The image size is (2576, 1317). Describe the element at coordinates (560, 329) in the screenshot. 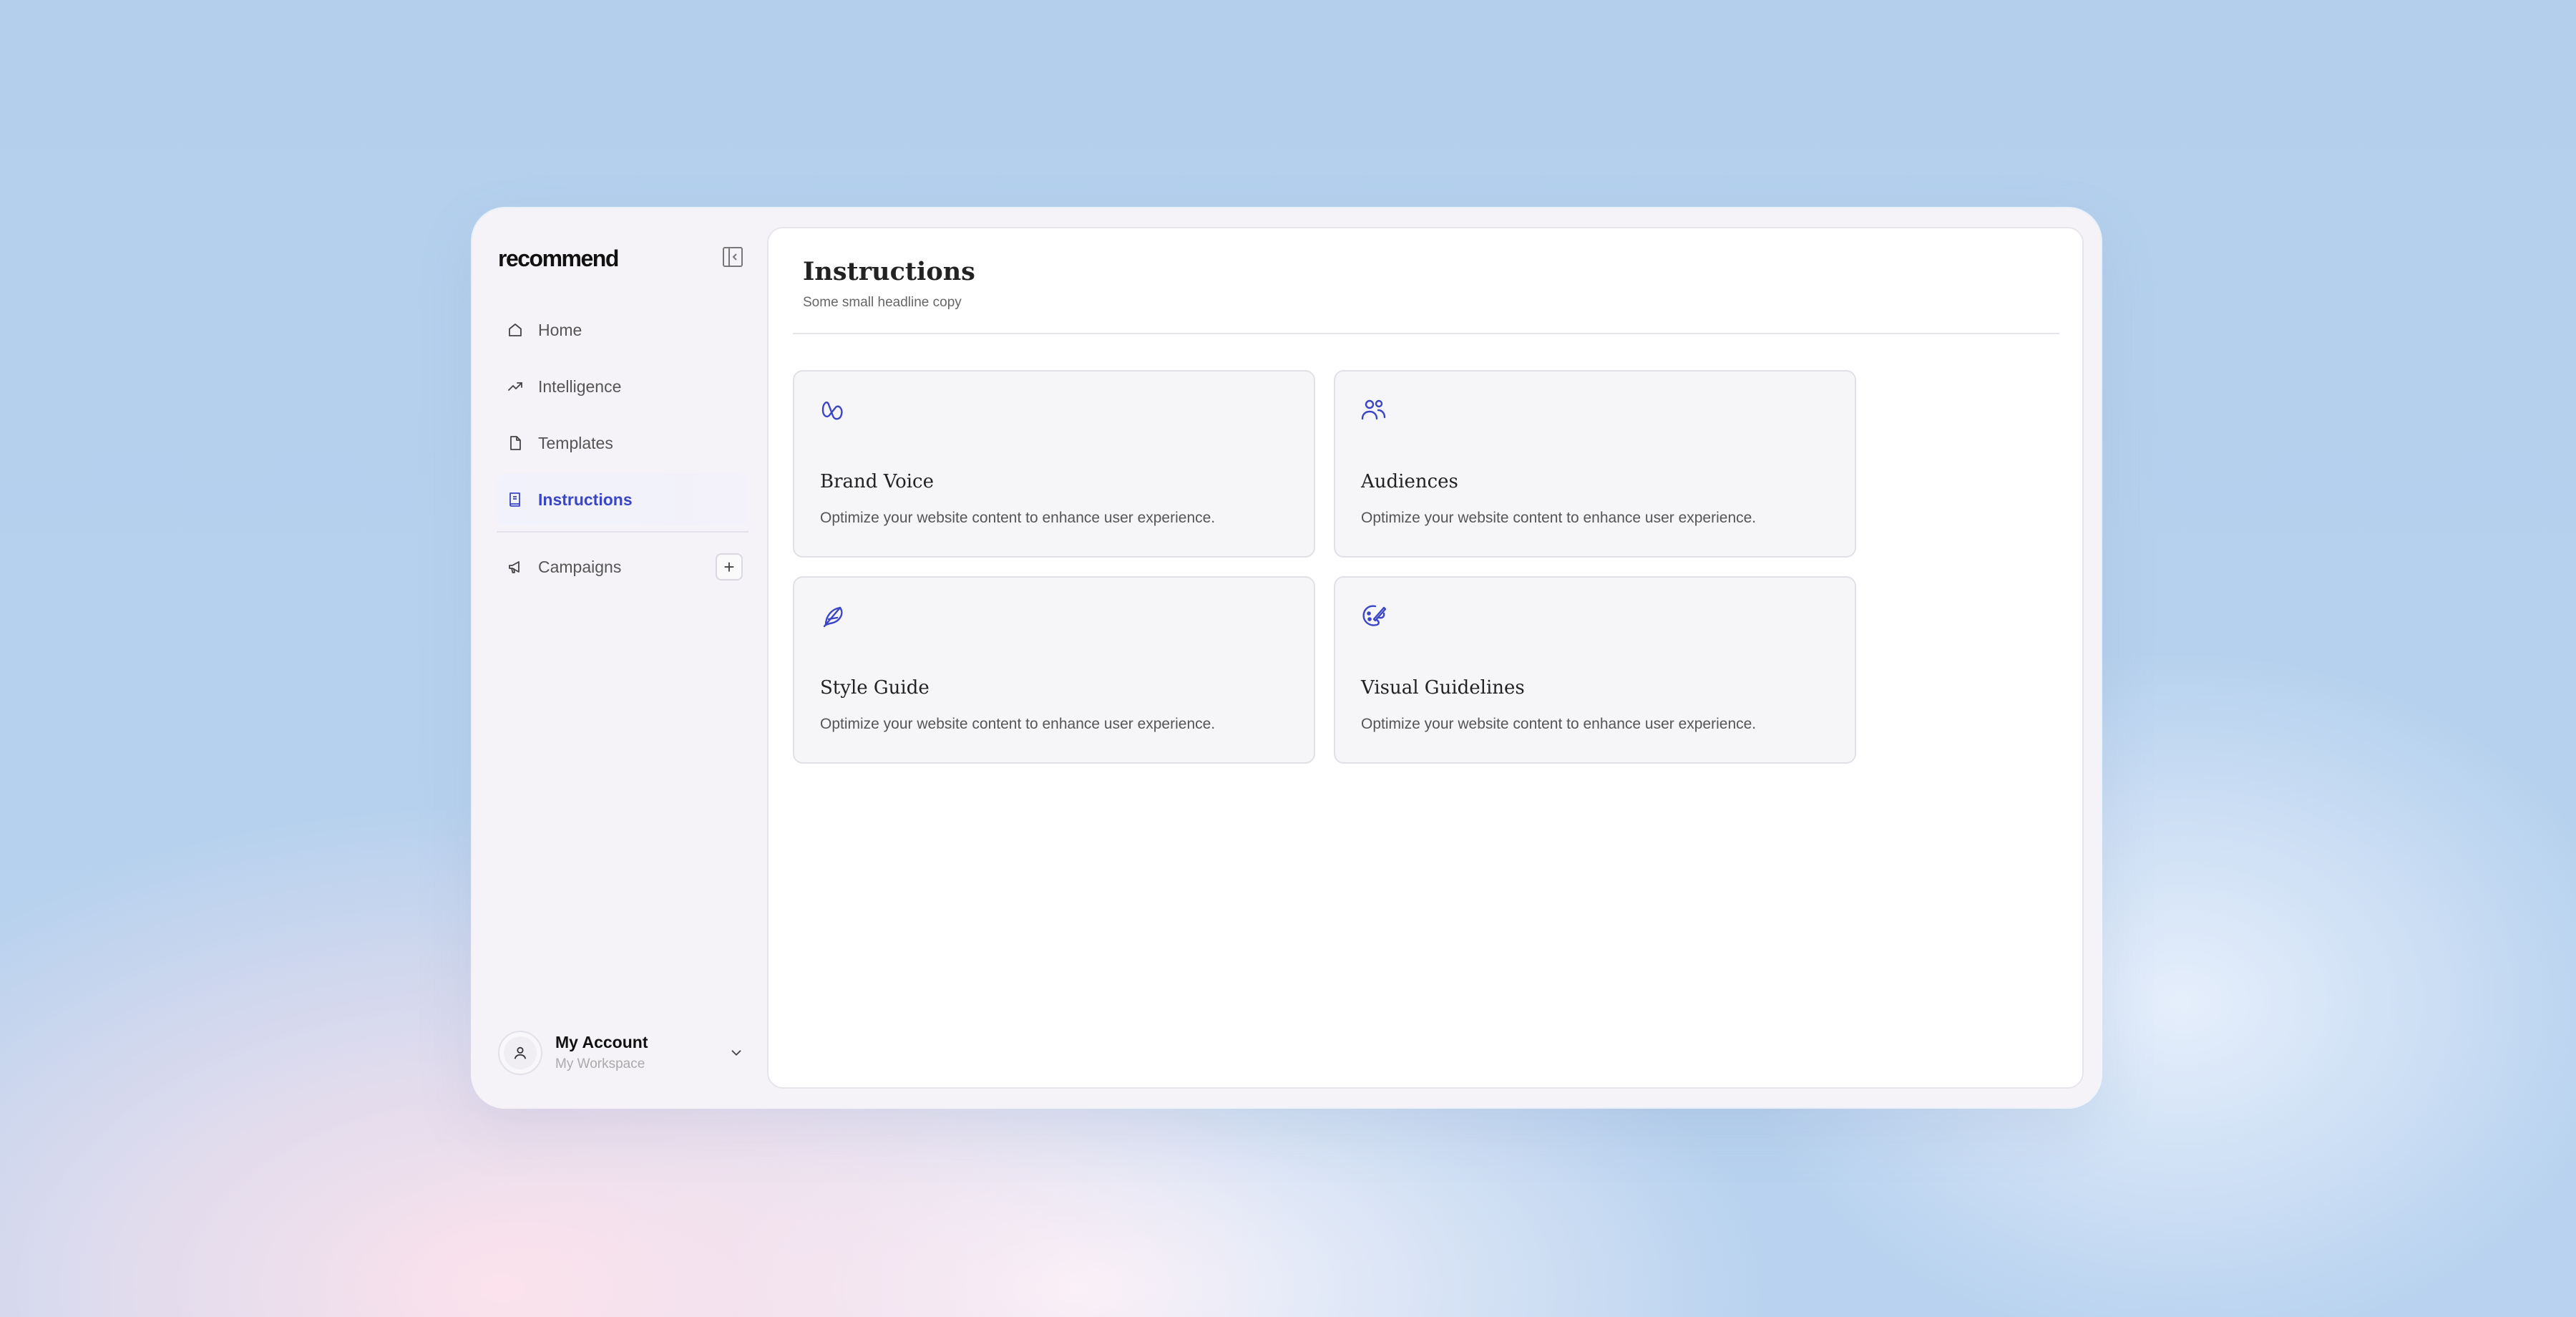

I see `sidebar-item-label: Home` at that location.